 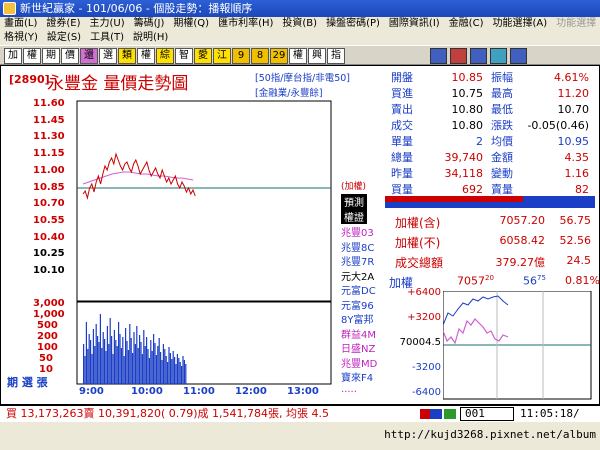 I want to click on toolbar-button-13: 8, so click(x=260, y=56).